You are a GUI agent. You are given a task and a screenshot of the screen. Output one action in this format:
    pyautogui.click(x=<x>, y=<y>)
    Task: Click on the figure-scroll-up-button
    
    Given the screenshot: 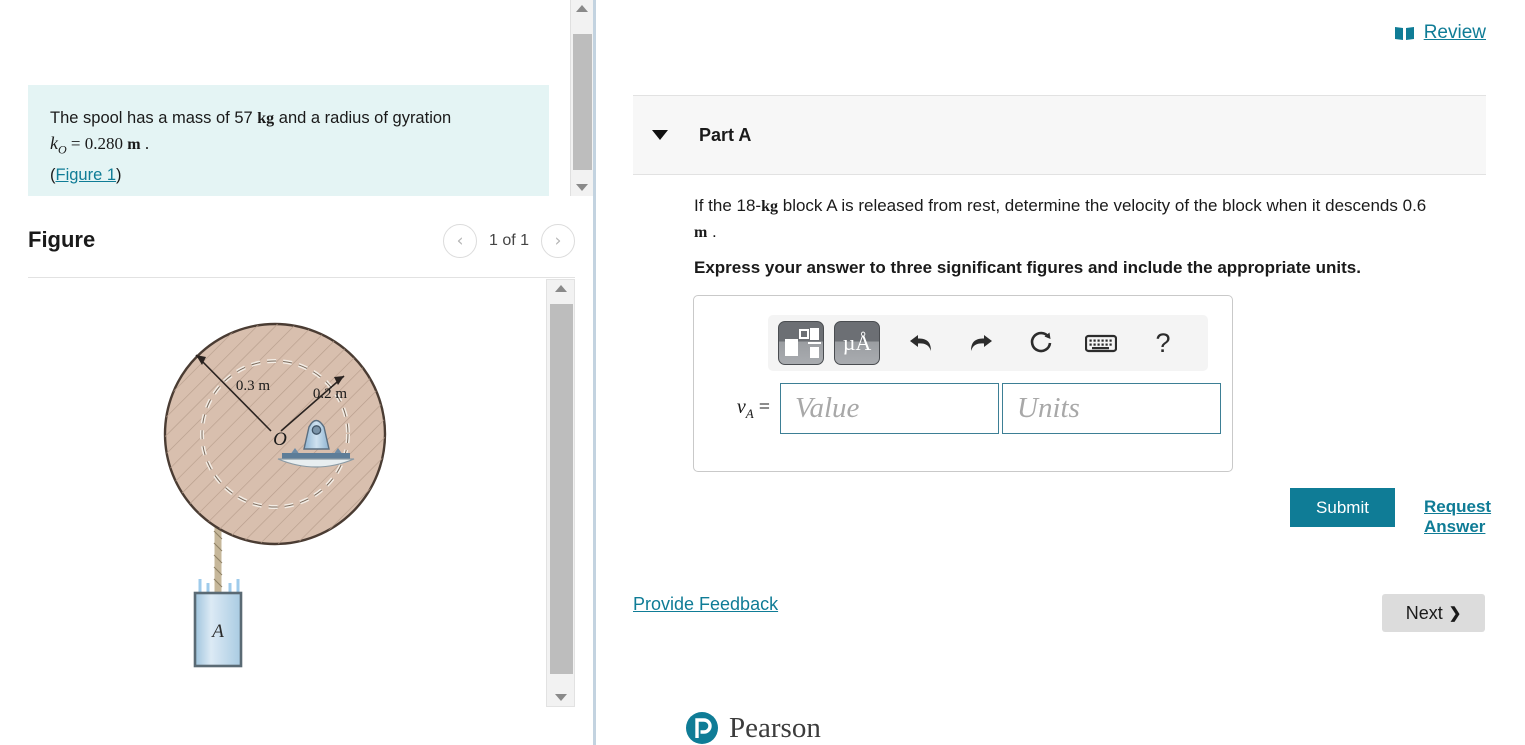 What is the action you would take?
    pyautogui.click(x=560, y=288)
    